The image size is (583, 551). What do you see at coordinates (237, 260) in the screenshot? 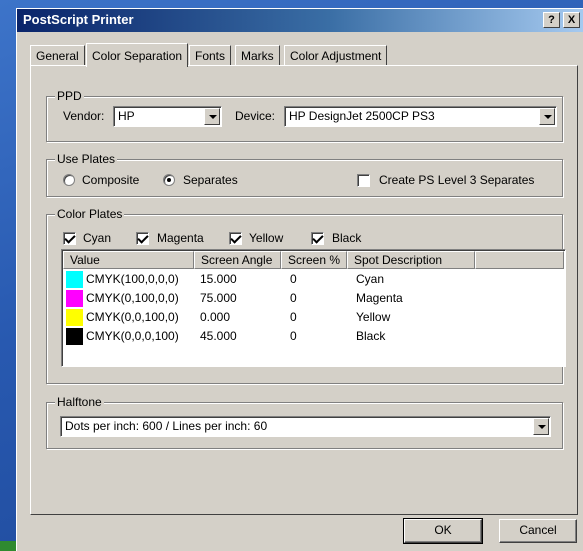
I see `column-header-screen-angle: Screen Angle` at bounding box center [237, 260].